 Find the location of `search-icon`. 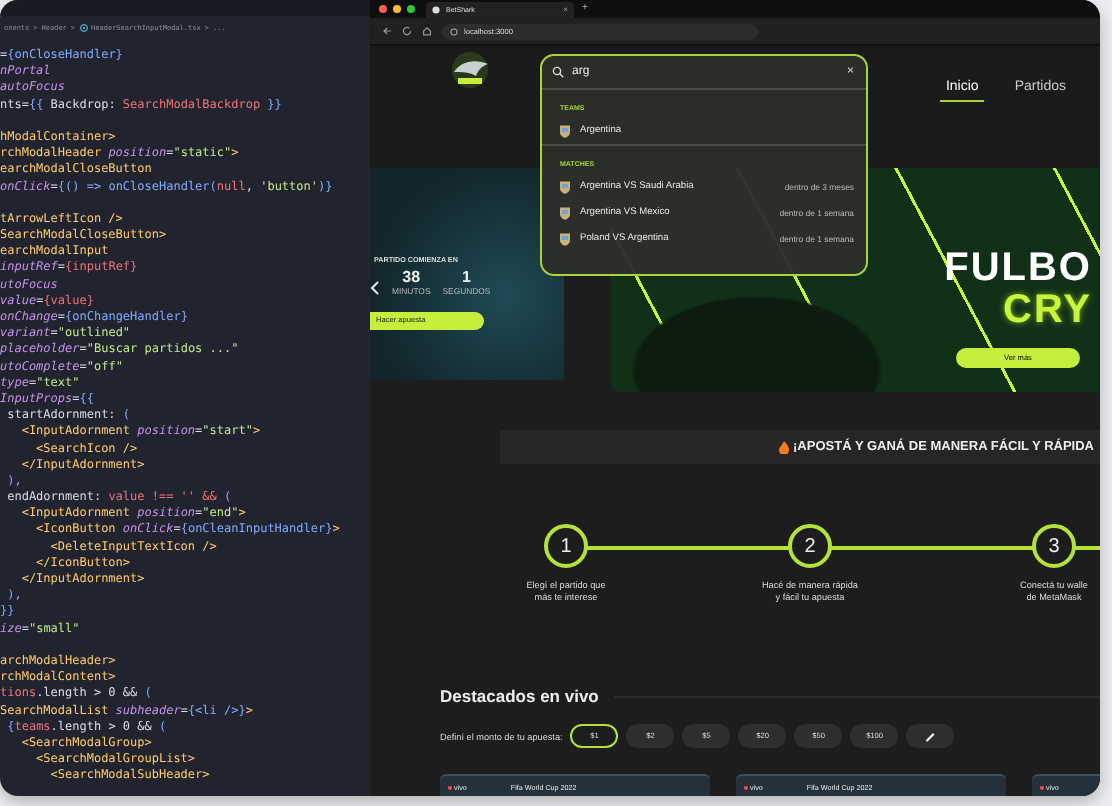

search-icon is located at coordinates (558, 72).